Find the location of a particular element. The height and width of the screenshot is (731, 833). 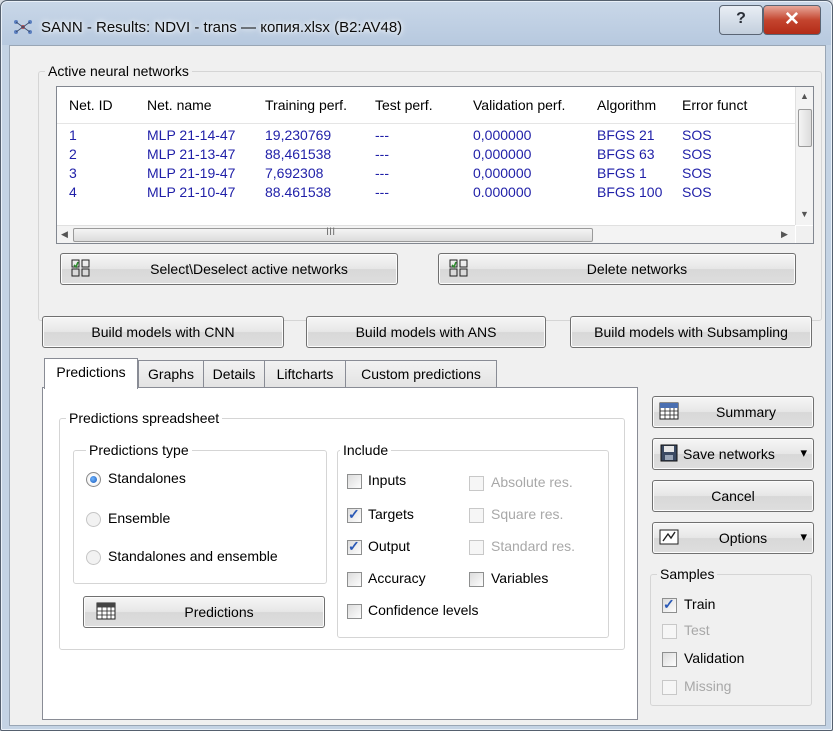

vertical-scroll-thumb is located at coordinates (805, 128).